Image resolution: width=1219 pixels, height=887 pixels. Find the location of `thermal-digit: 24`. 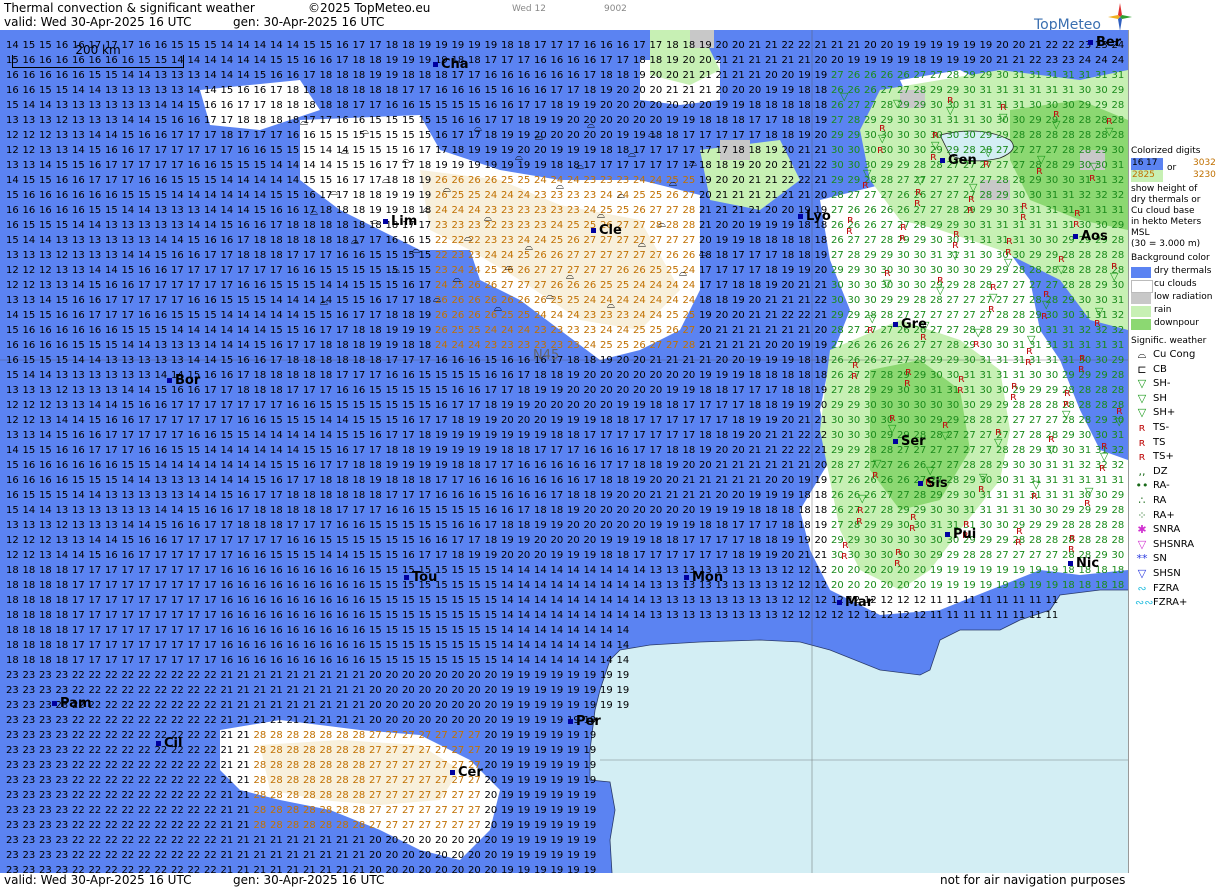

thermal-digit: 24 is located at coordinates (458, 210).